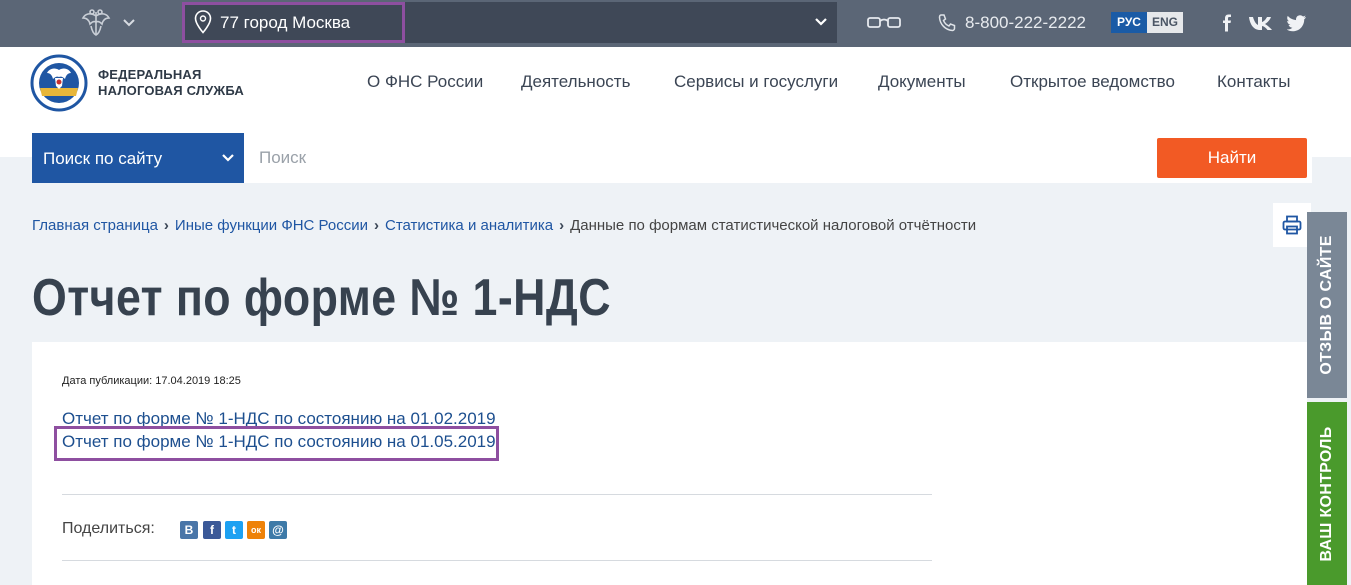 The height and width of the screenshot is (585, 1351). Describe the element at coordinates (469, 225) in the screenshot. I see `breadcrumb-statistics: Статистика и аналитика` at that location.